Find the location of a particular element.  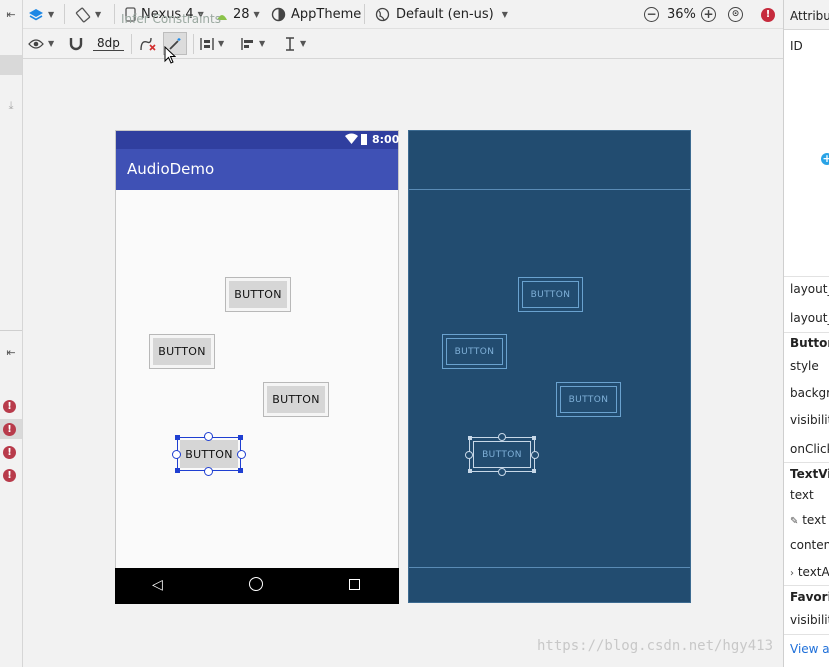

blueprint-selected-button: BUTTON is located at coordinates (502, 454).